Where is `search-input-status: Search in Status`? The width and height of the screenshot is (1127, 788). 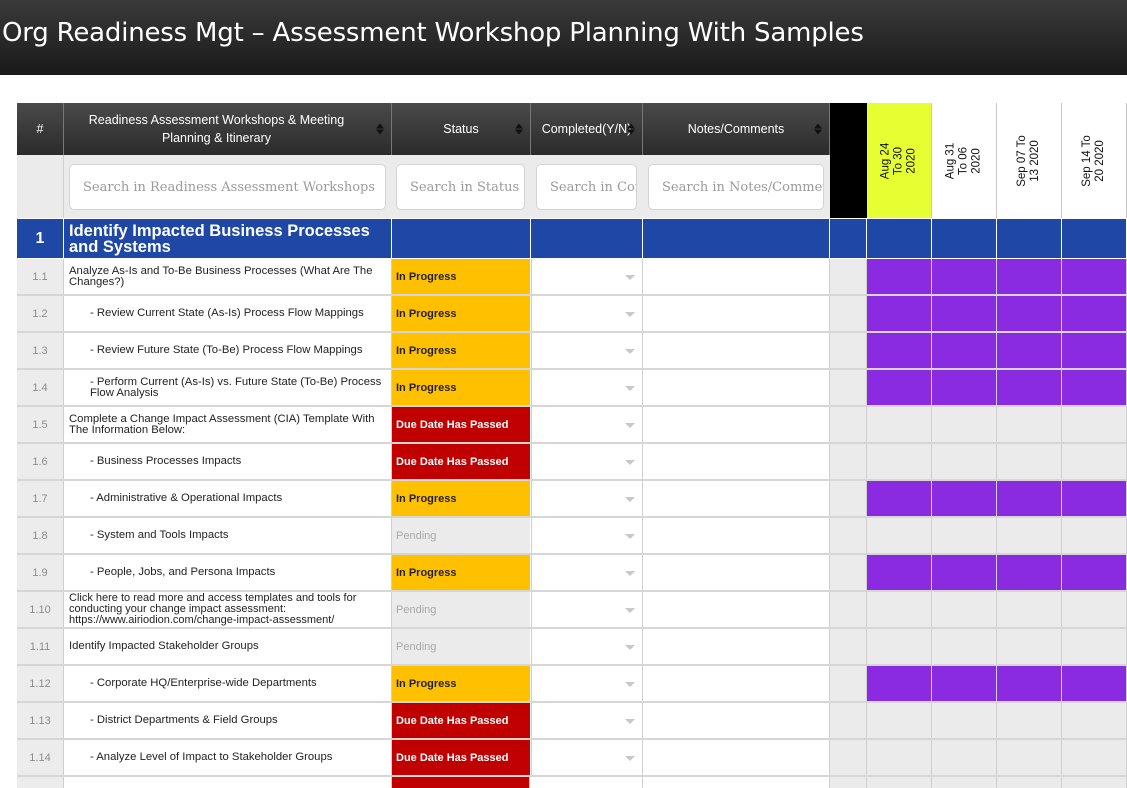
search-input-status: Search in Status is located at coordinates (460, 187).